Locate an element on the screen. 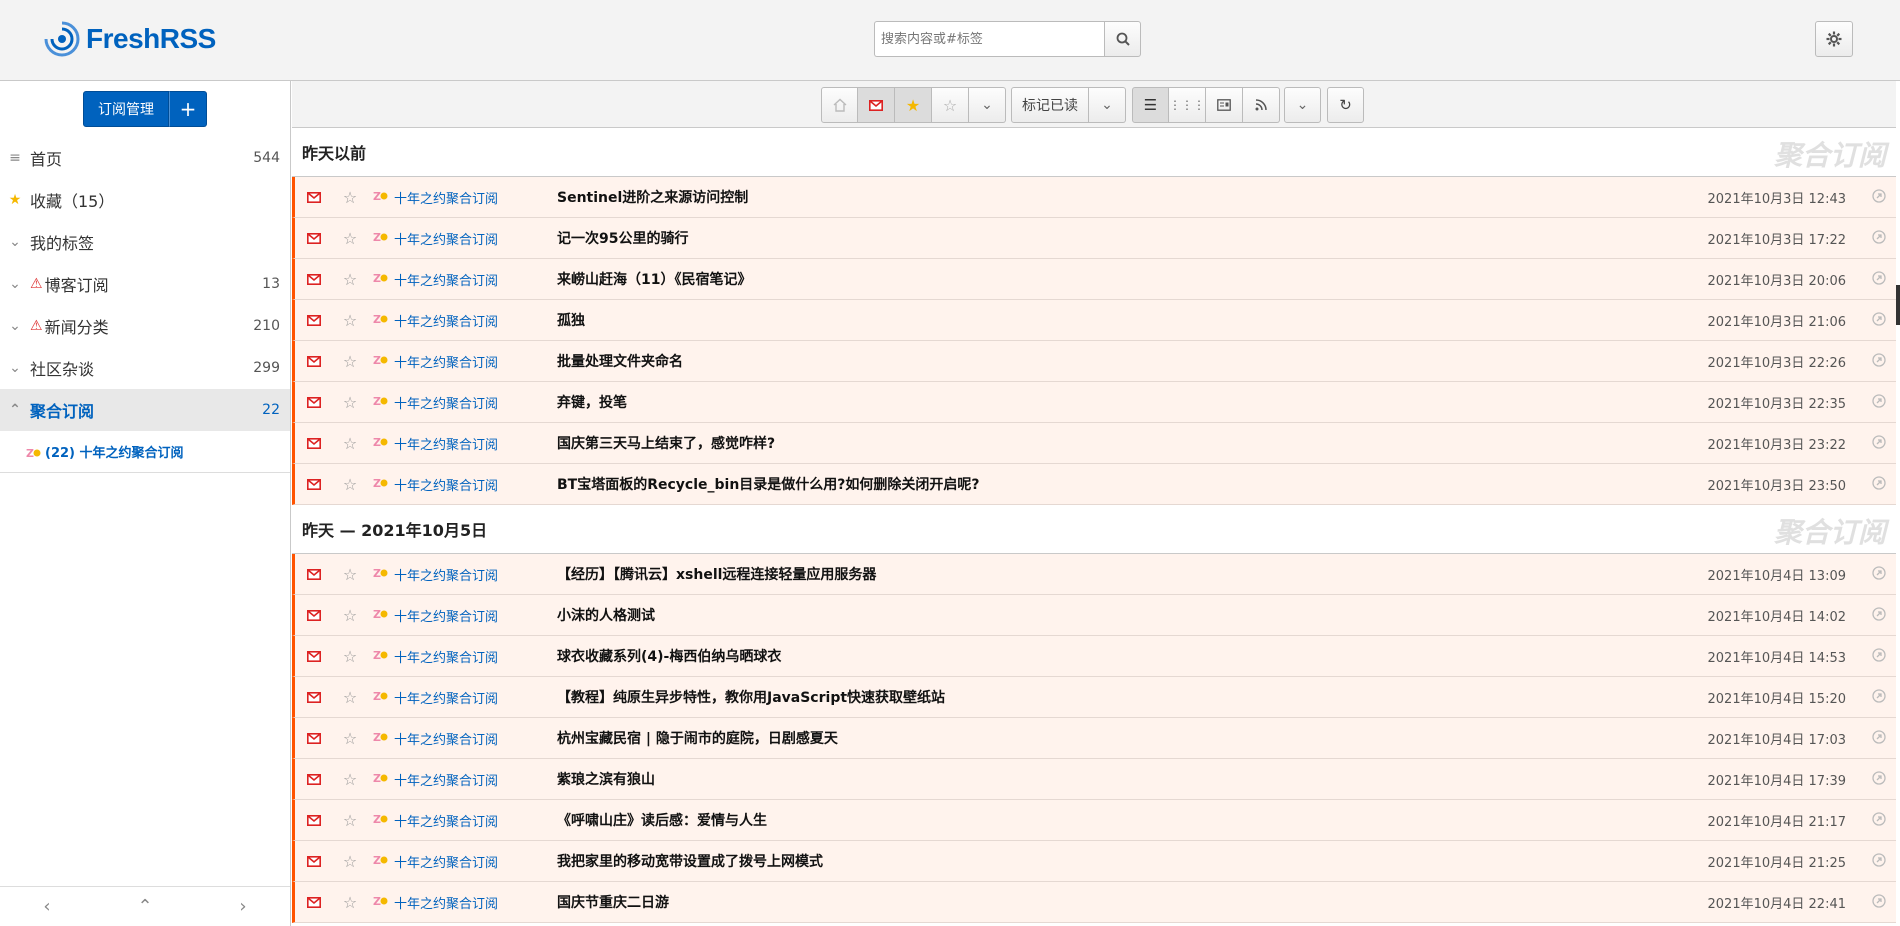 Image resolution: width=1900 pixels, height=926 pixels. article-title: Sentinel进阶之来源访问控制 is located at coordinates (1119, 197).